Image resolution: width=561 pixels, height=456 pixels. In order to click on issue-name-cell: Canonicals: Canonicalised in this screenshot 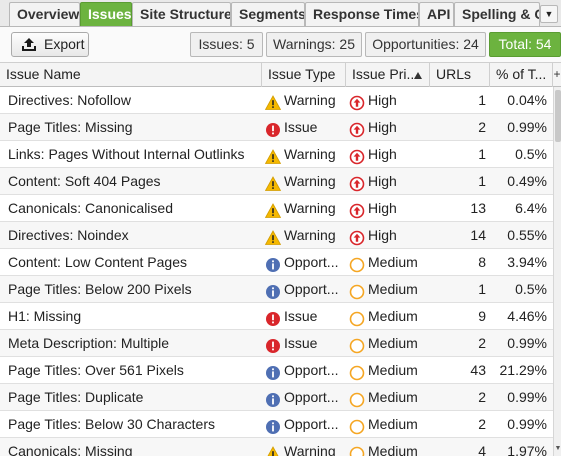, I will do `click(90, 208)`.